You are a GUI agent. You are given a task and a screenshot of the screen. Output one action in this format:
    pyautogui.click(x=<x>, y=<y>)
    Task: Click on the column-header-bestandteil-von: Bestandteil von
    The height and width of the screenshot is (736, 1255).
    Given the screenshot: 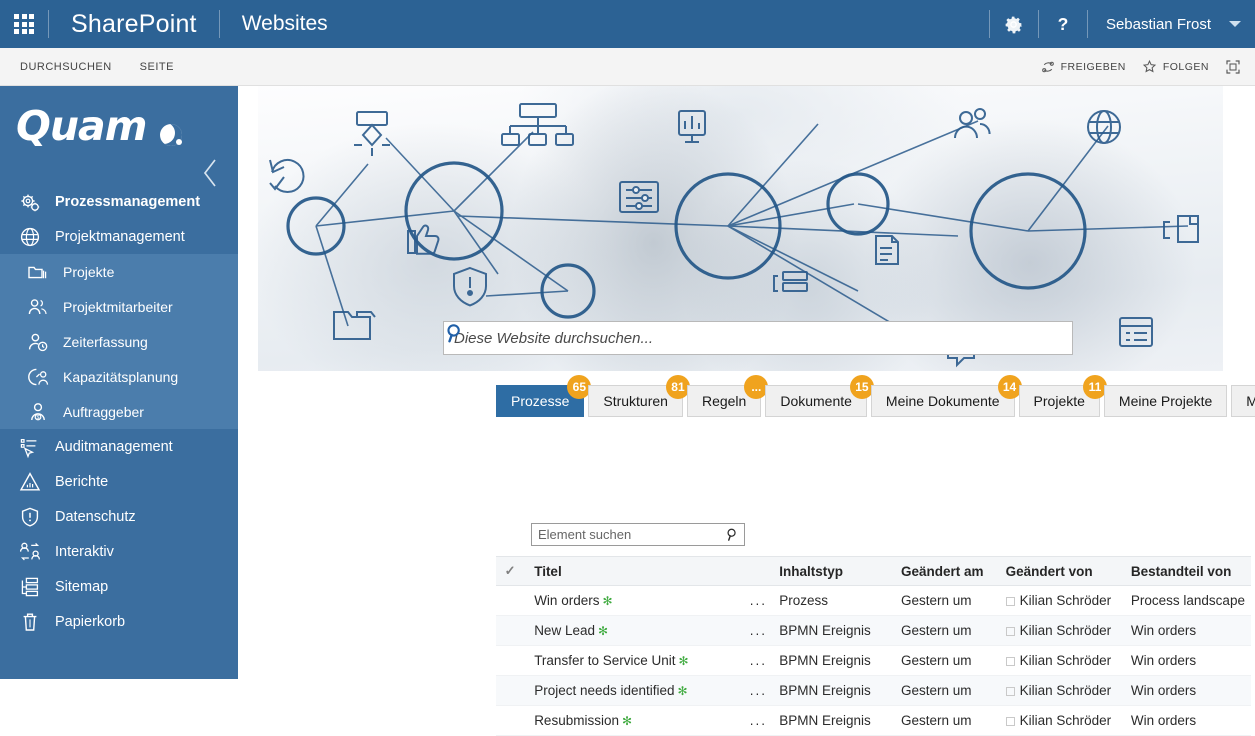 What is the action you would take?
    pyautogui.click(x=1187, y=571)
    